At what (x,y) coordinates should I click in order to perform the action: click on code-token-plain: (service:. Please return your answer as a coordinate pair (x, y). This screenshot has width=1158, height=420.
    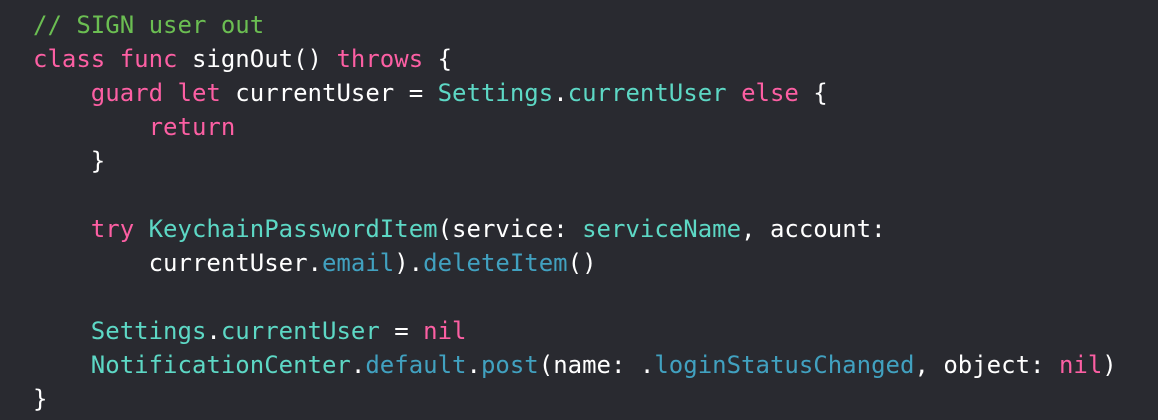
    Looking at the image, I should click on (510, 229).